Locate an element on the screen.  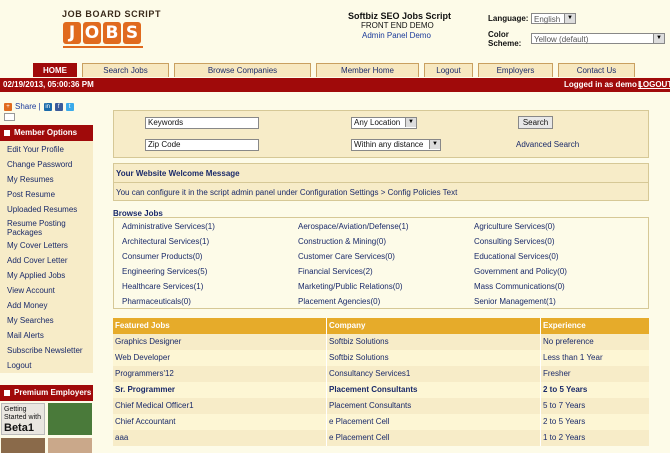
language-select: English ▼ is located at coordinates (553, 18).